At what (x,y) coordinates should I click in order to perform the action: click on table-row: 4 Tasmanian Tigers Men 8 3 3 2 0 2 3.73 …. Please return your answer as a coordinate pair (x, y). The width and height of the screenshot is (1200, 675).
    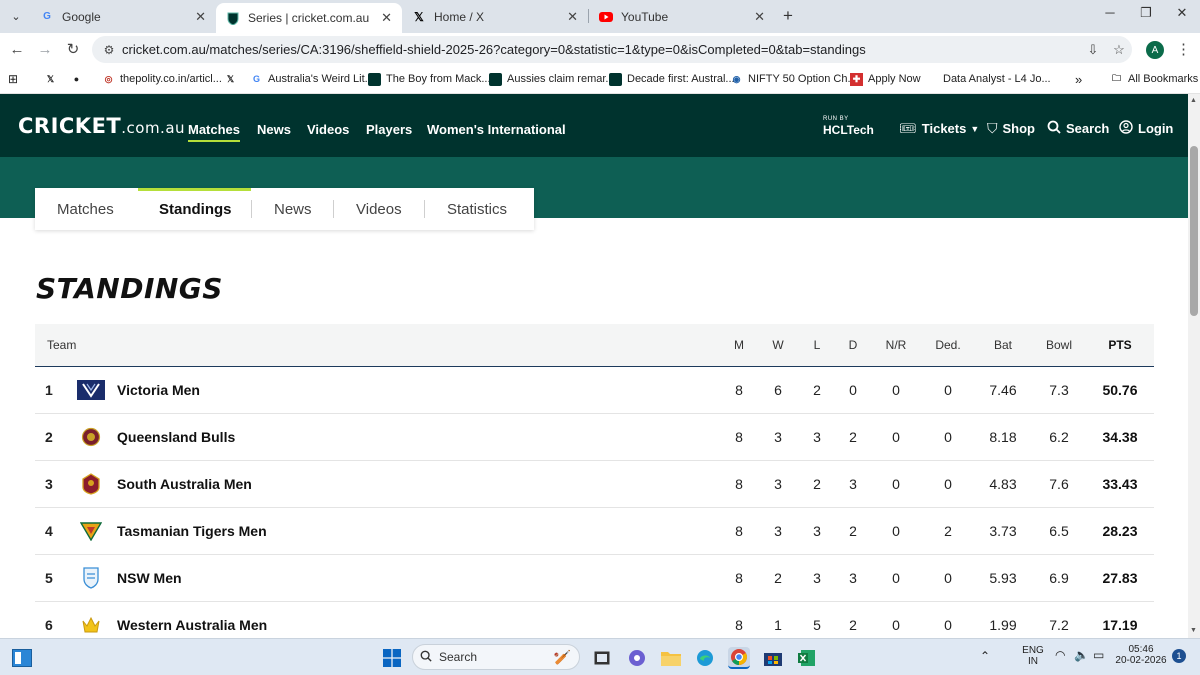
    Looking at the image, I should click on (594, 531).